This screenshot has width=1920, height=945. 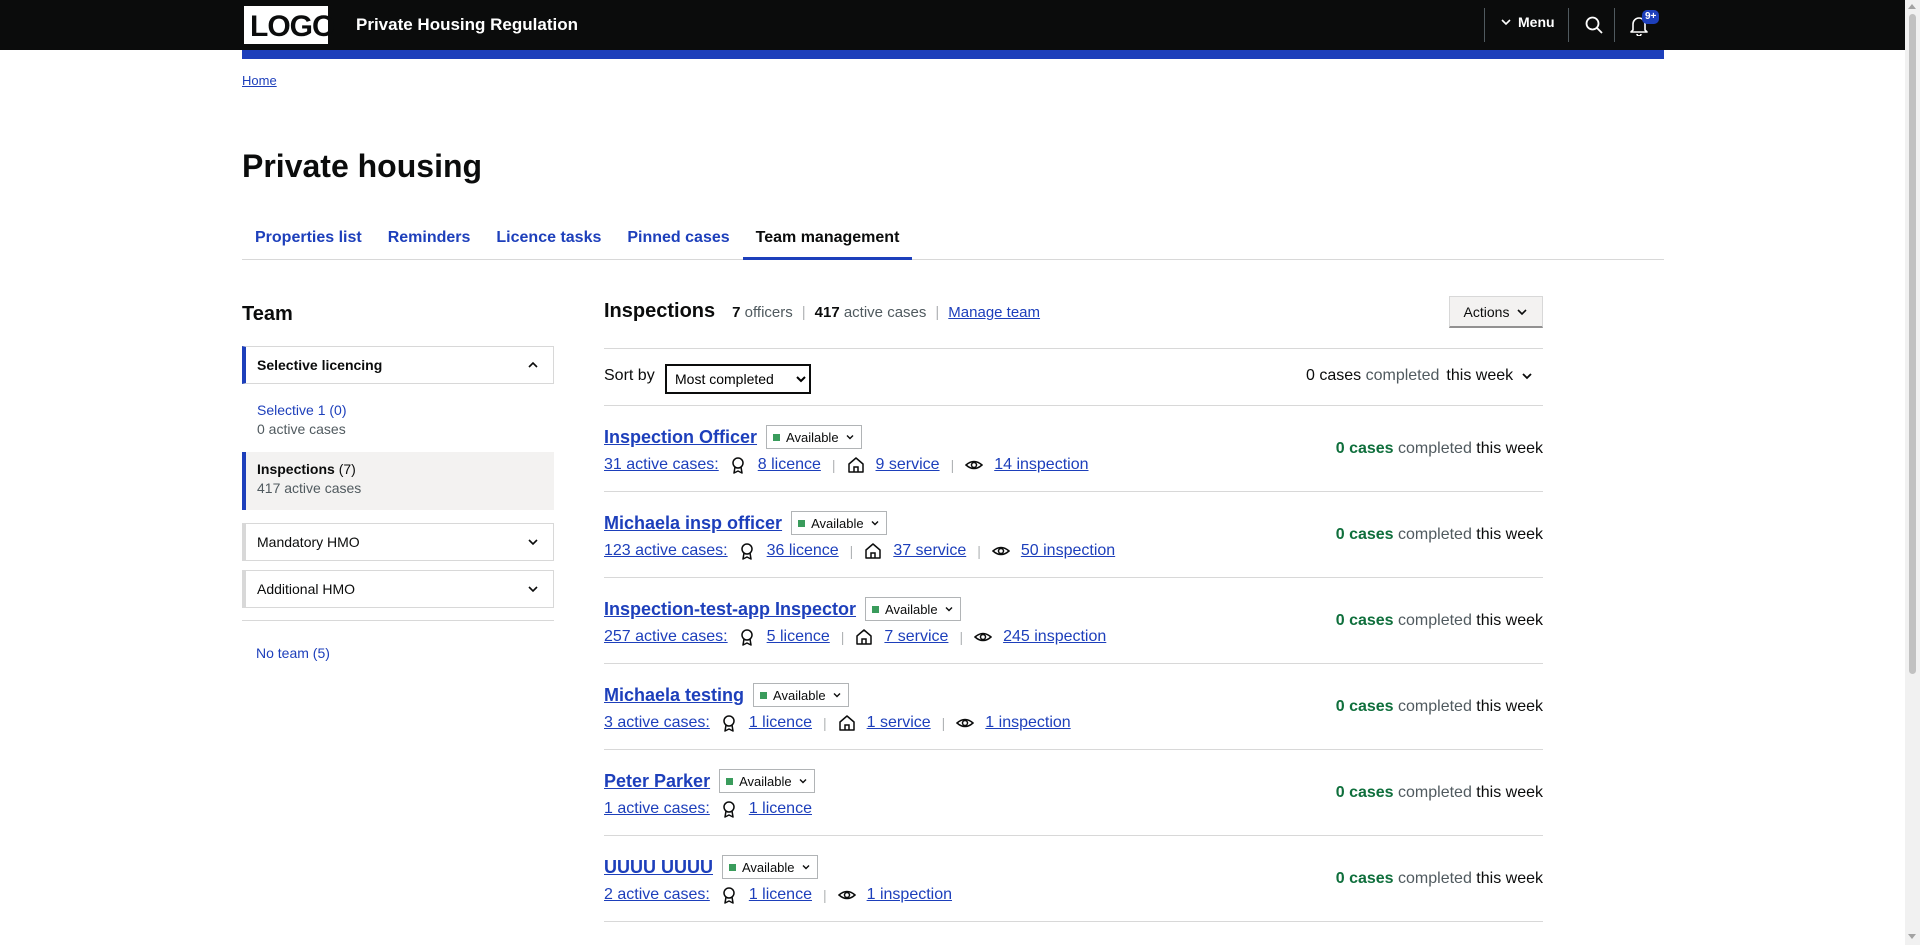 What do you see at coordinates (398, 589) in the screenshot?
I see `accordion-additional-hmo: Additional HMO` at bounding box center [398, 589].